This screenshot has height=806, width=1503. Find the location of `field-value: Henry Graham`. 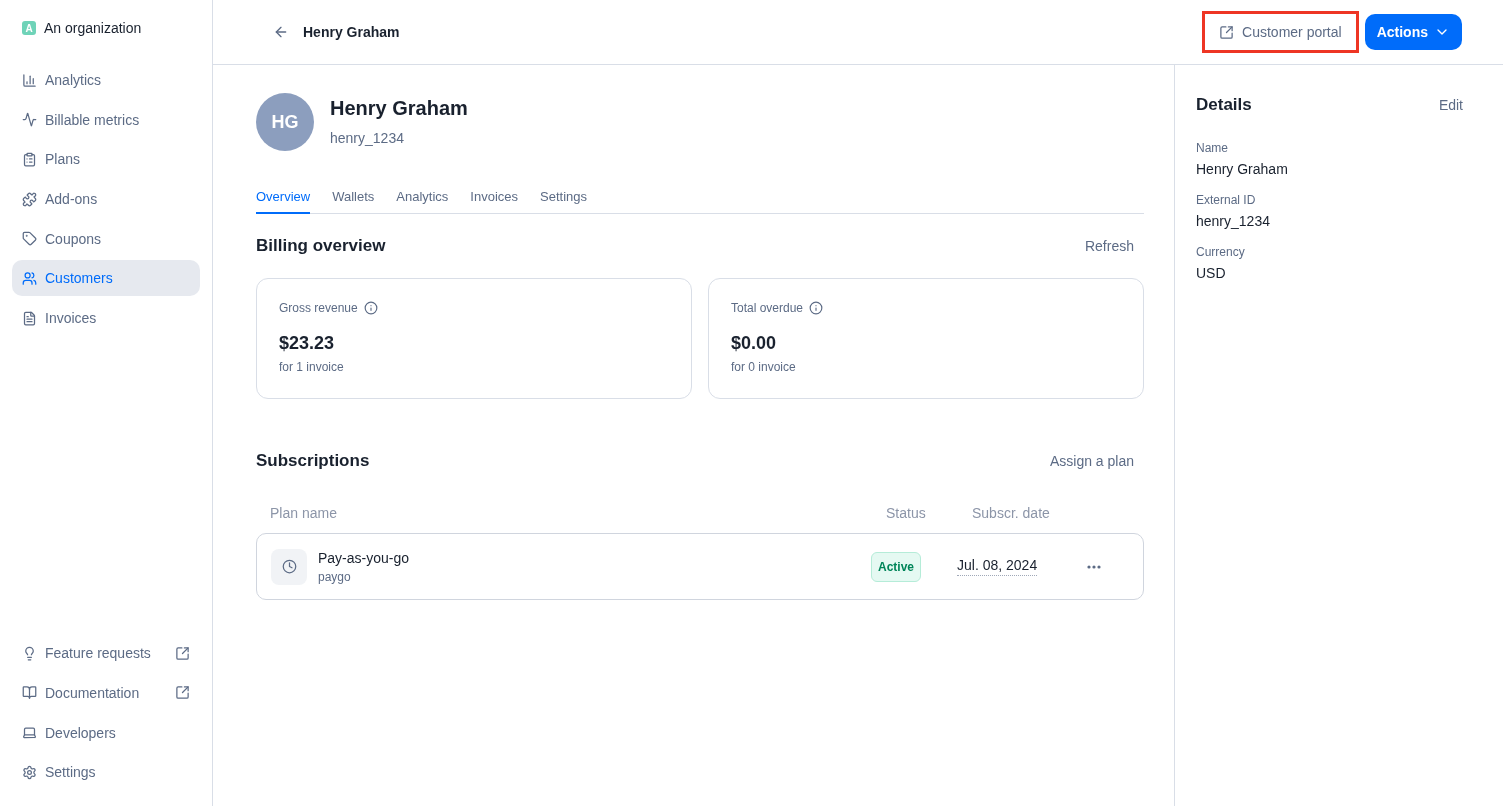

field-value: Henry Graham is located at coordinates (1242, 169).